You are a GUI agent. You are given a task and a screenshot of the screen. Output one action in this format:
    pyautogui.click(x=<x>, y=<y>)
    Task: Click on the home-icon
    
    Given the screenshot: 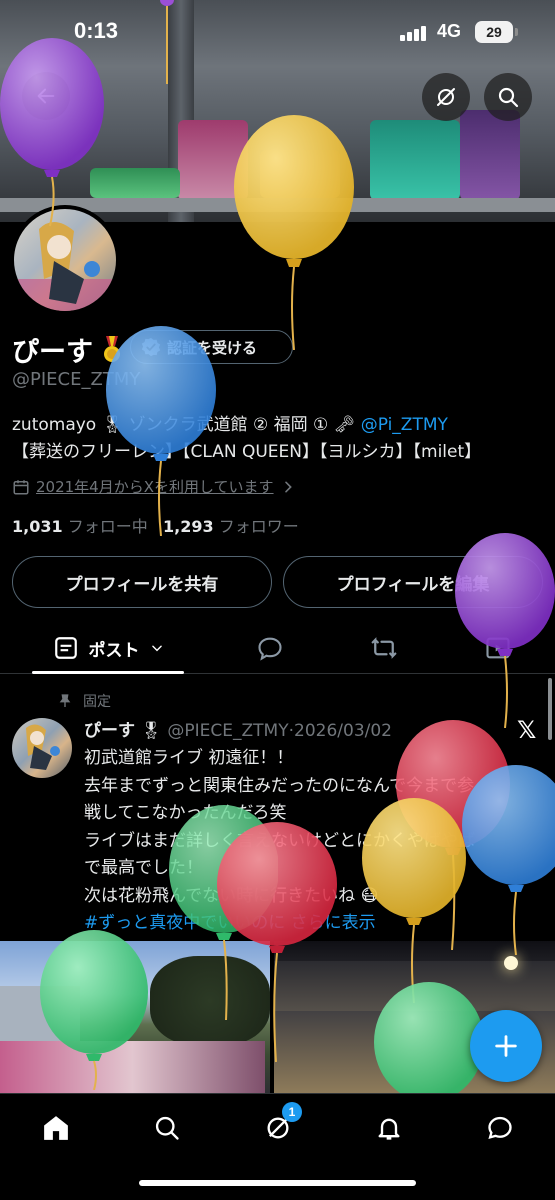 What is the action you would take?
    pyautogui.click(x=56, y=1128)
    